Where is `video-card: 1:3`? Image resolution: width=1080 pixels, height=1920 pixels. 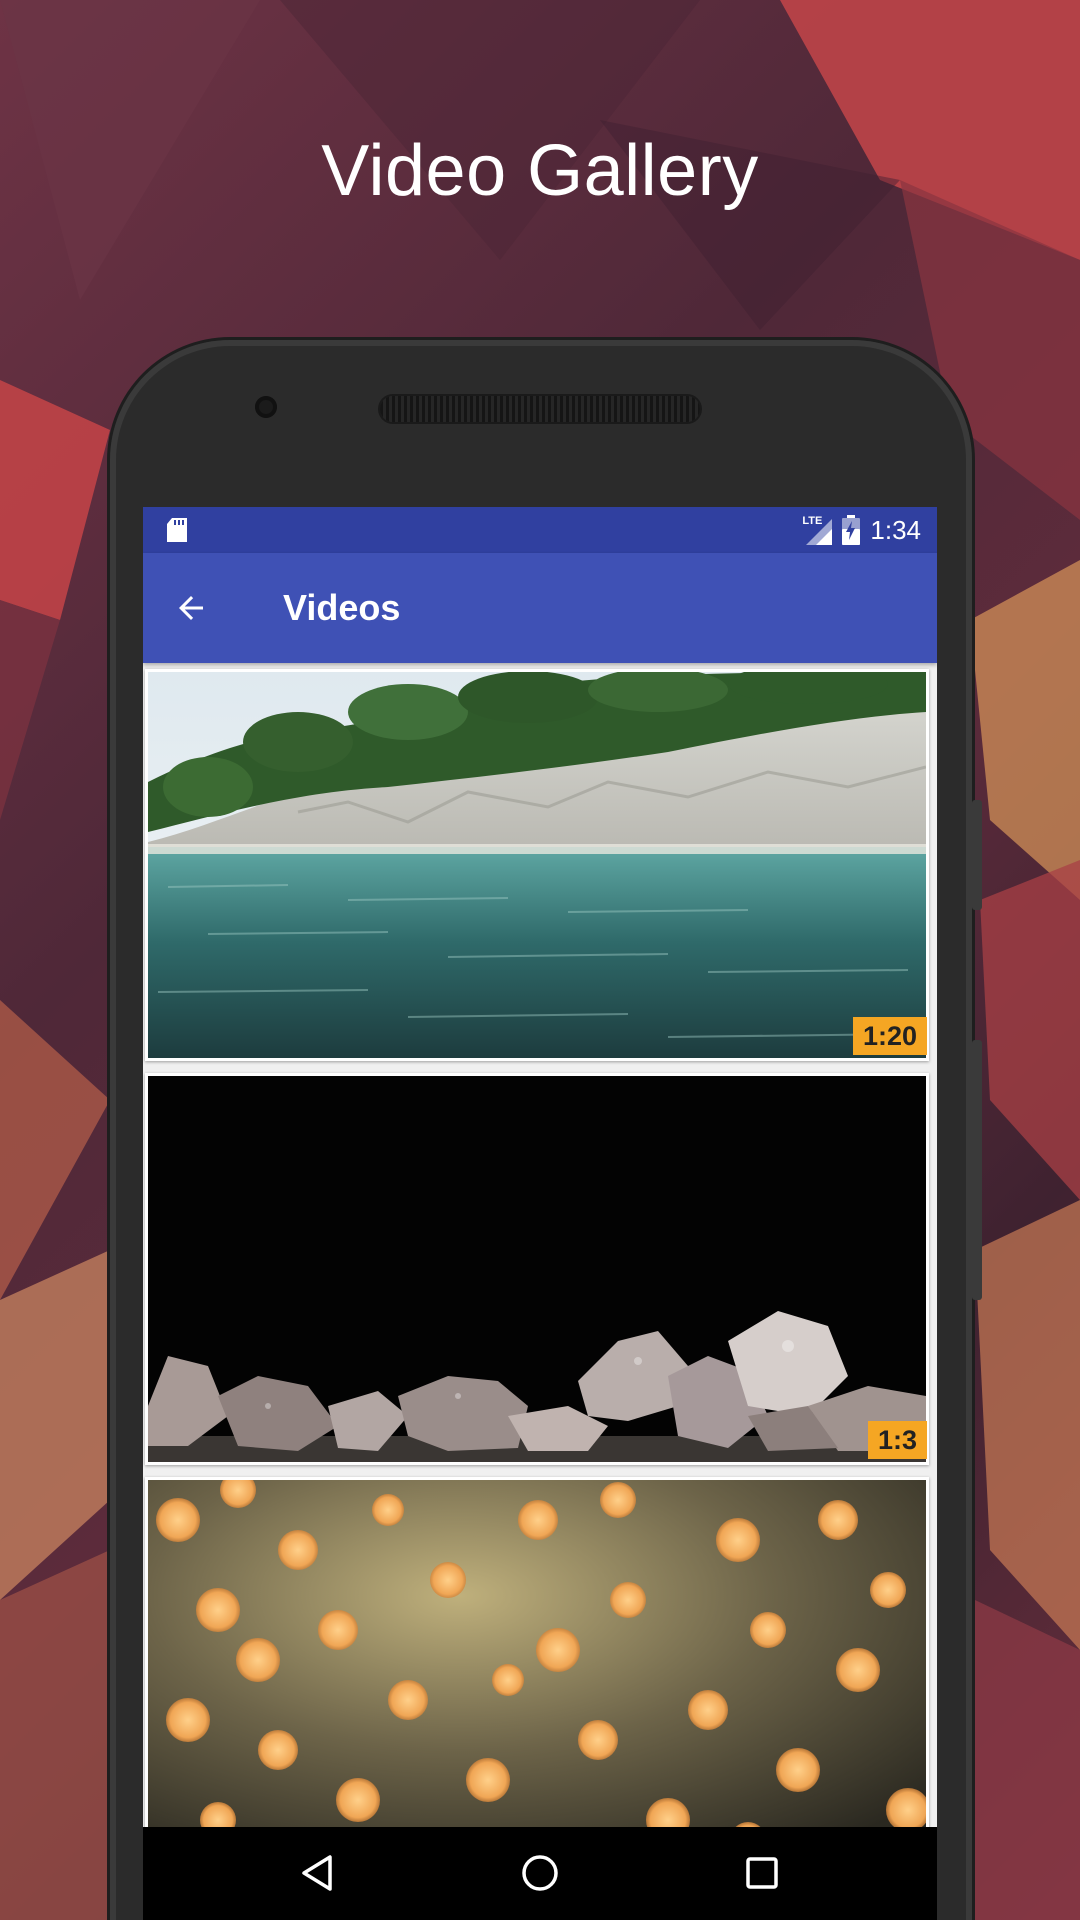
video-card: 1:3 is located at coordinates (537, 1269).